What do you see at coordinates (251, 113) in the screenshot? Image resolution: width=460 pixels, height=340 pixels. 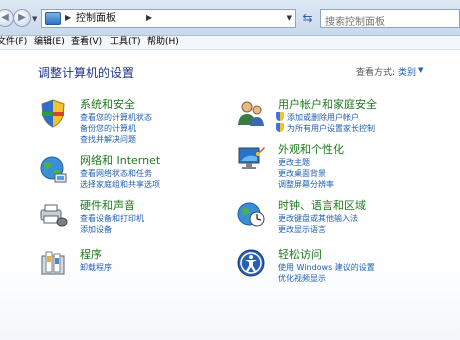 I see `users-icon` at bounding box center [251, 113].